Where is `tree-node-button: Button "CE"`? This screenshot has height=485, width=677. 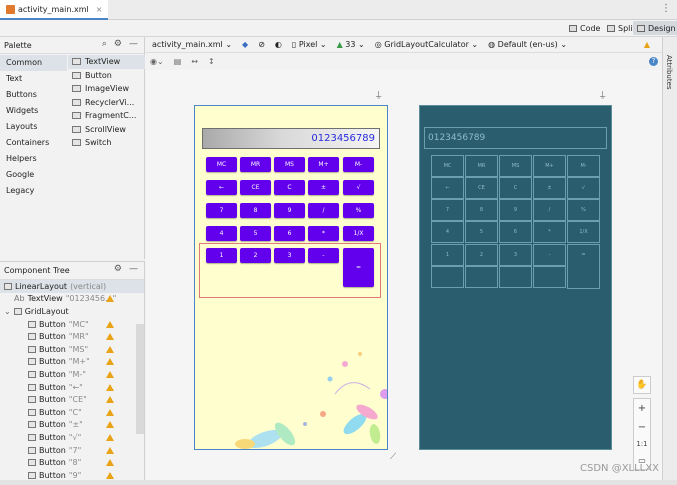
tree-node-button: Button "CE" is located at coordinates (72, 399).